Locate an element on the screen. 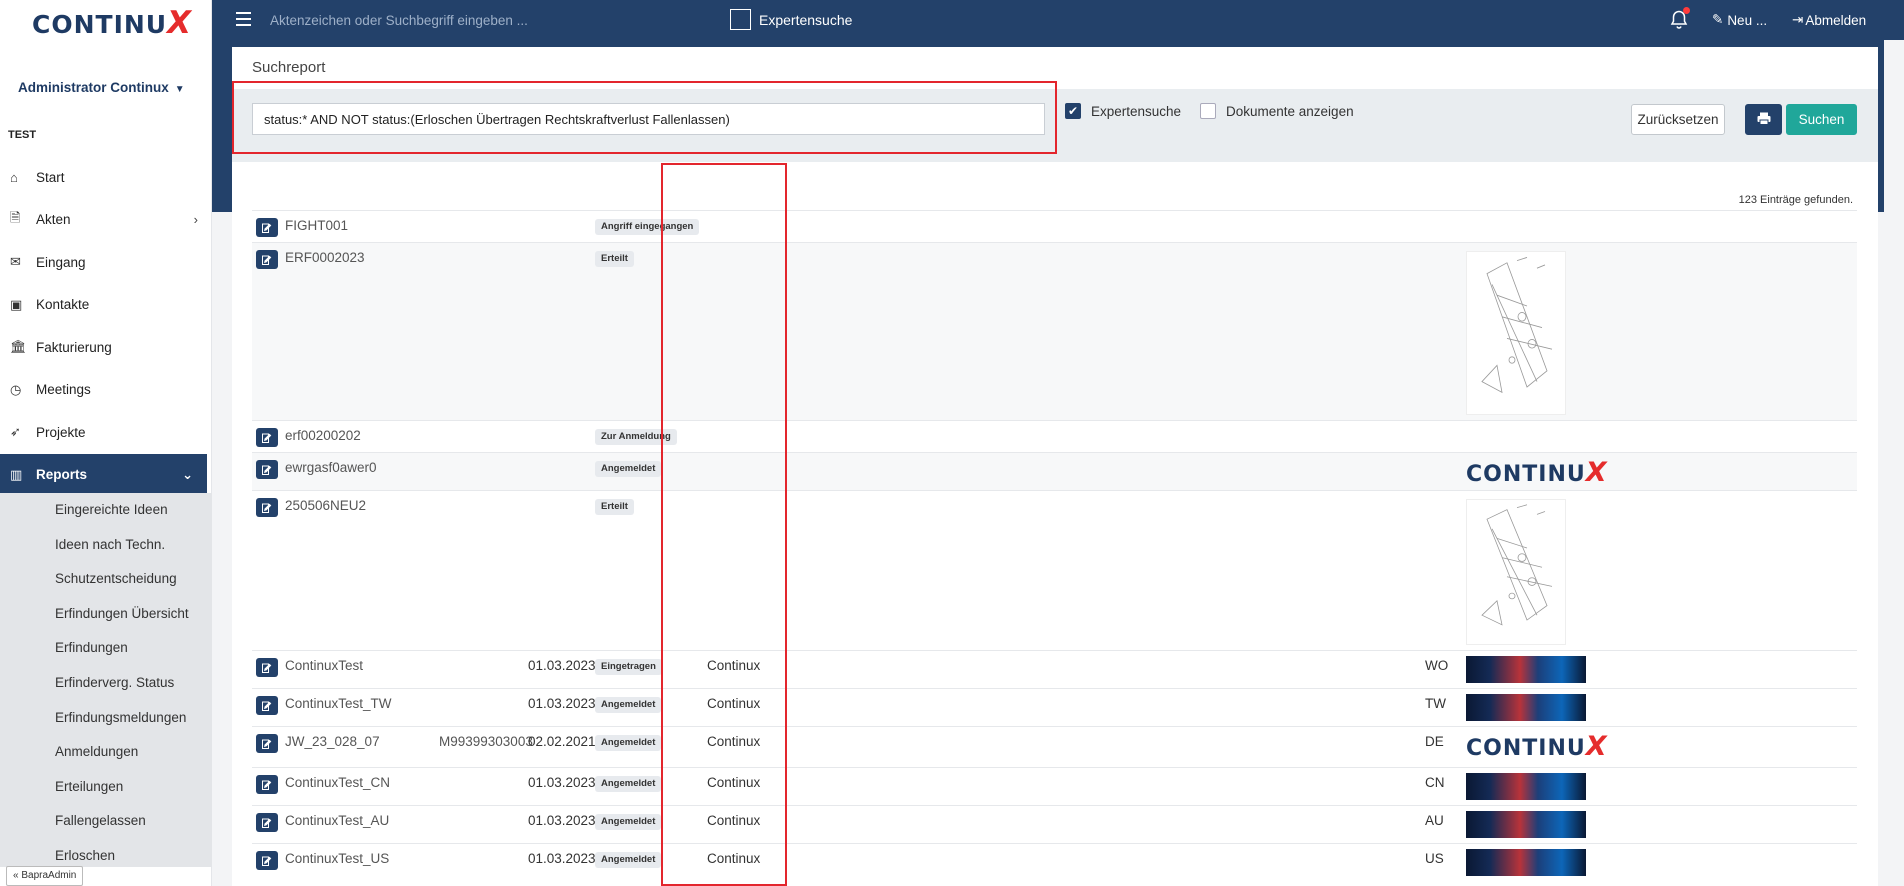 The height and width of the screenshot is (886, 1904). query-input is located at coordinates (648, 119).